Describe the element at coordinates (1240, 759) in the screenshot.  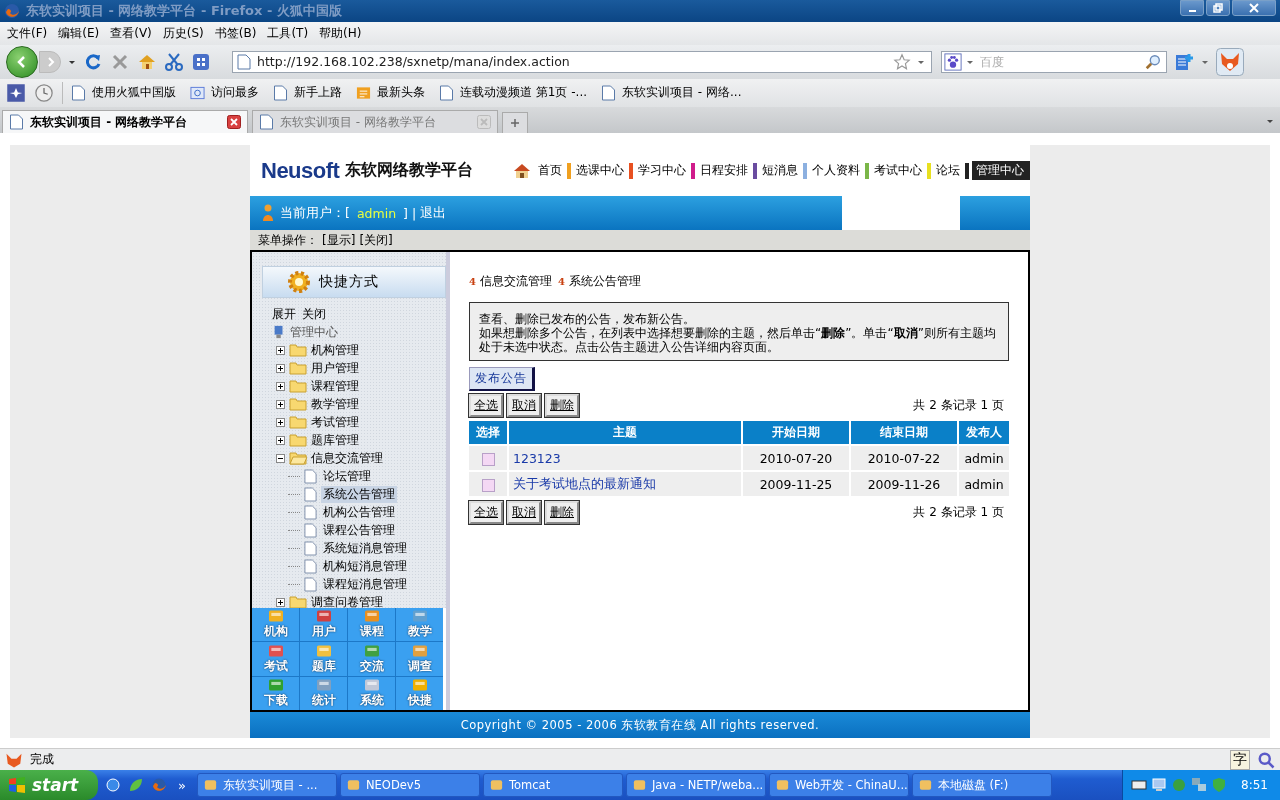
I see `ime-indicator: 字` at that location.